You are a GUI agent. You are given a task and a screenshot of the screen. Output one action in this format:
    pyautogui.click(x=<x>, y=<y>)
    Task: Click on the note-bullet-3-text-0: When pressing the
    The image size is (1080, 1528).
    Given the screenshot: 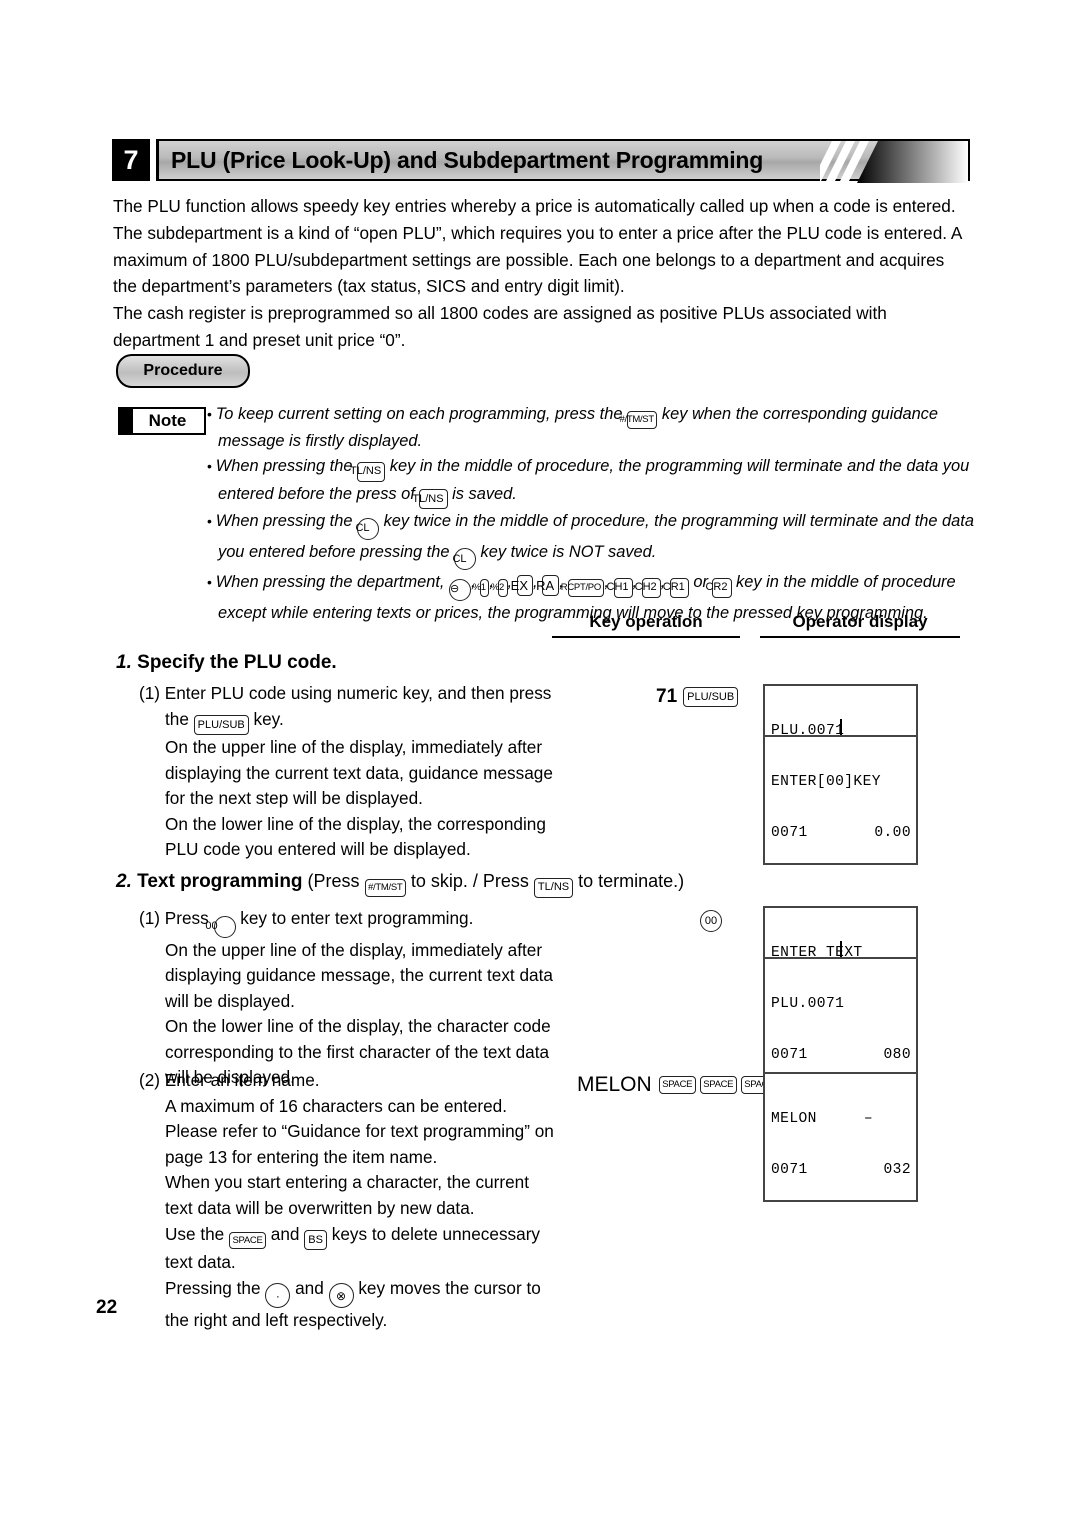 What is the action you would take?
    pyautogui.click(x=286, y=521)
    